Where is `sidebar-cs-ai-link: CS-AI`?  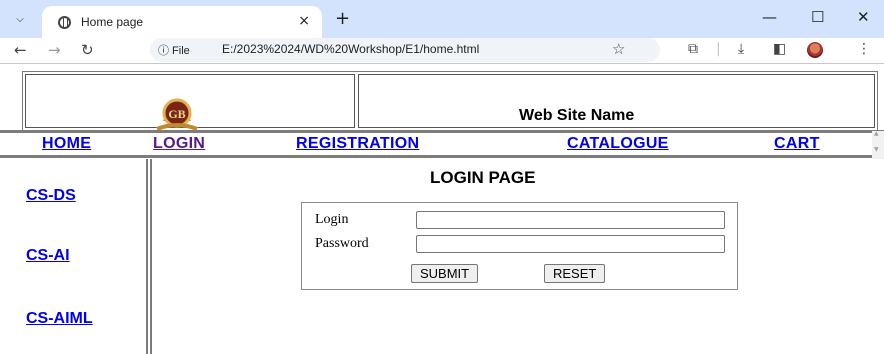
sidebar-cs-ai-link: CS-AI is located at coordinates (48, 256).